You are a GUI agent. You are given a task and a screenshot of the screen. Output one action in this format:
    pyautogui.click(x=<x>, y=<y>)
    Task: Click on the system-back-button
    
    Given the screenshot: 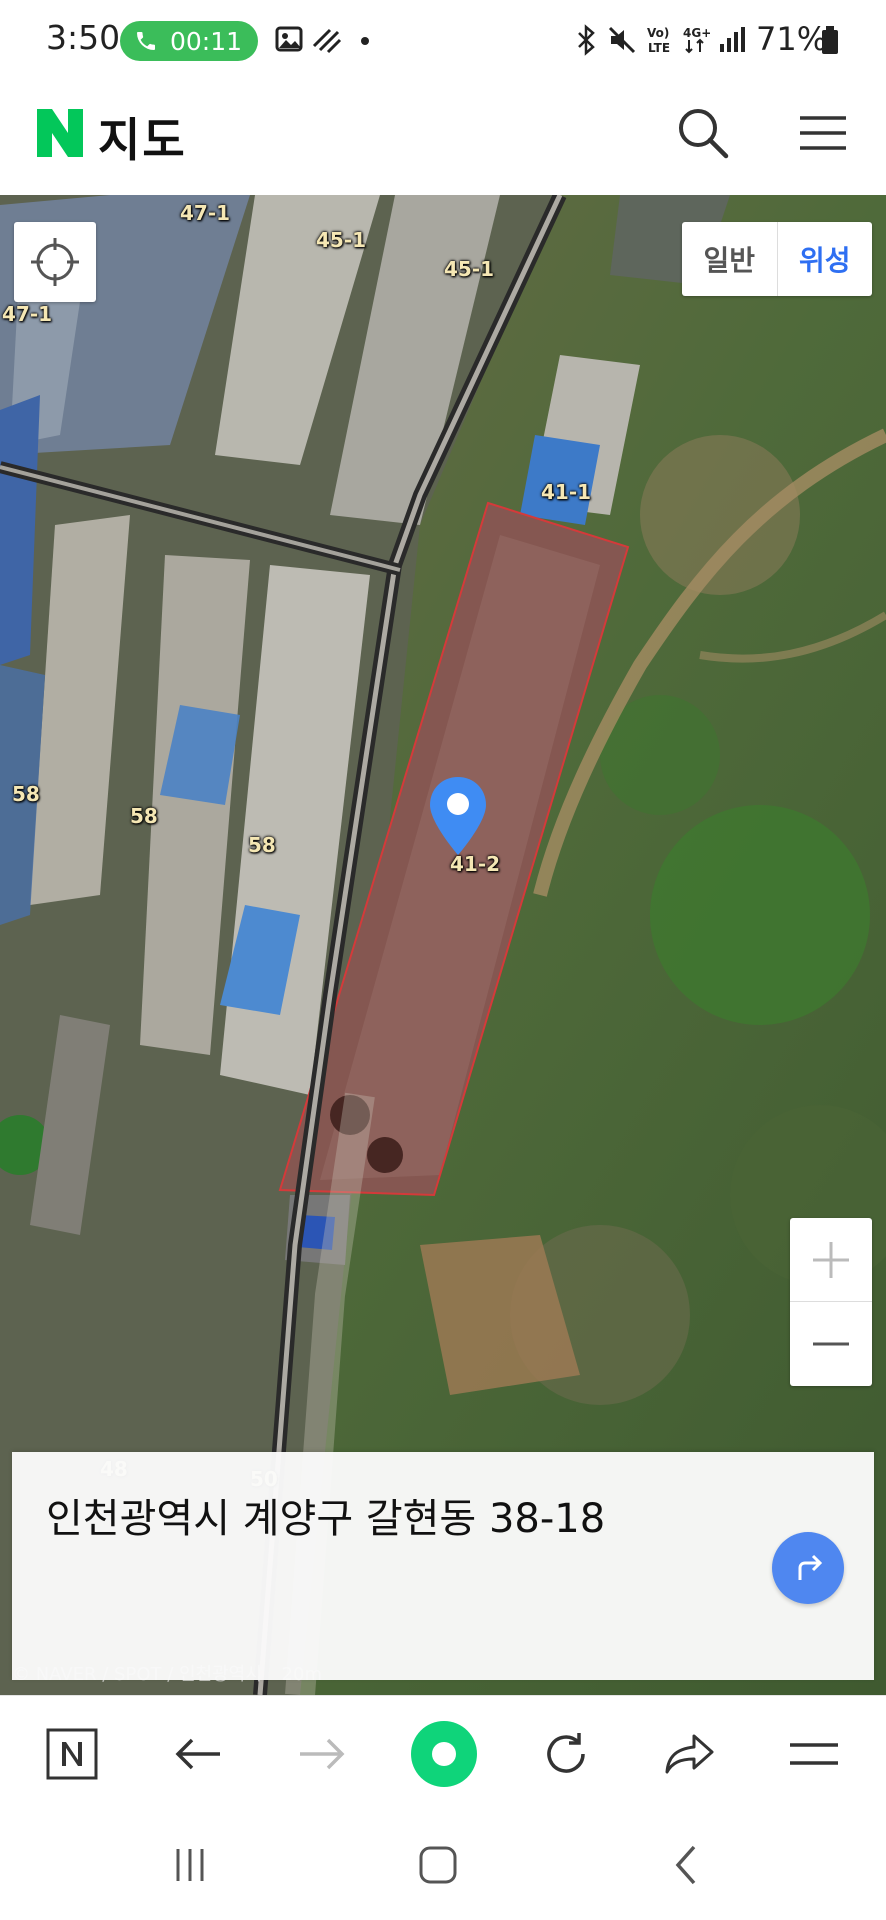 What is the action you would take?
    pyautogui.click(x=686, y=1865)
    